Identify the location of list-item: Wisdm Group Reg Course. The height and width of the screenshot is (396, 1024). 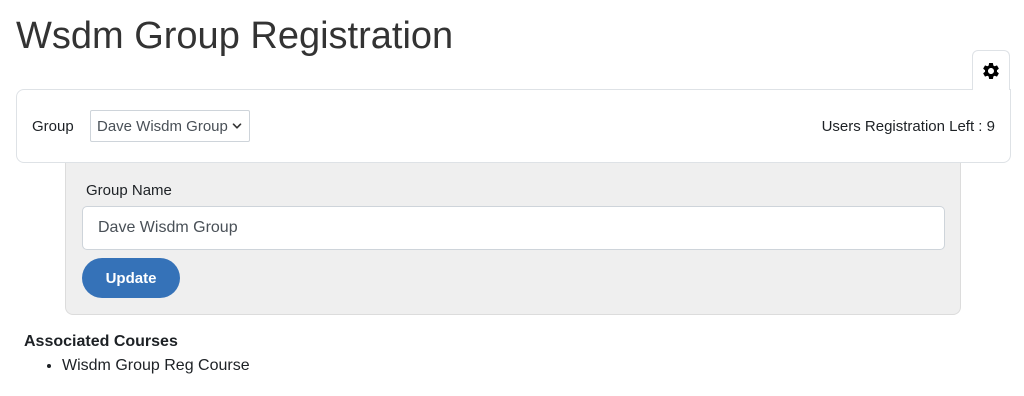
(156, 366).